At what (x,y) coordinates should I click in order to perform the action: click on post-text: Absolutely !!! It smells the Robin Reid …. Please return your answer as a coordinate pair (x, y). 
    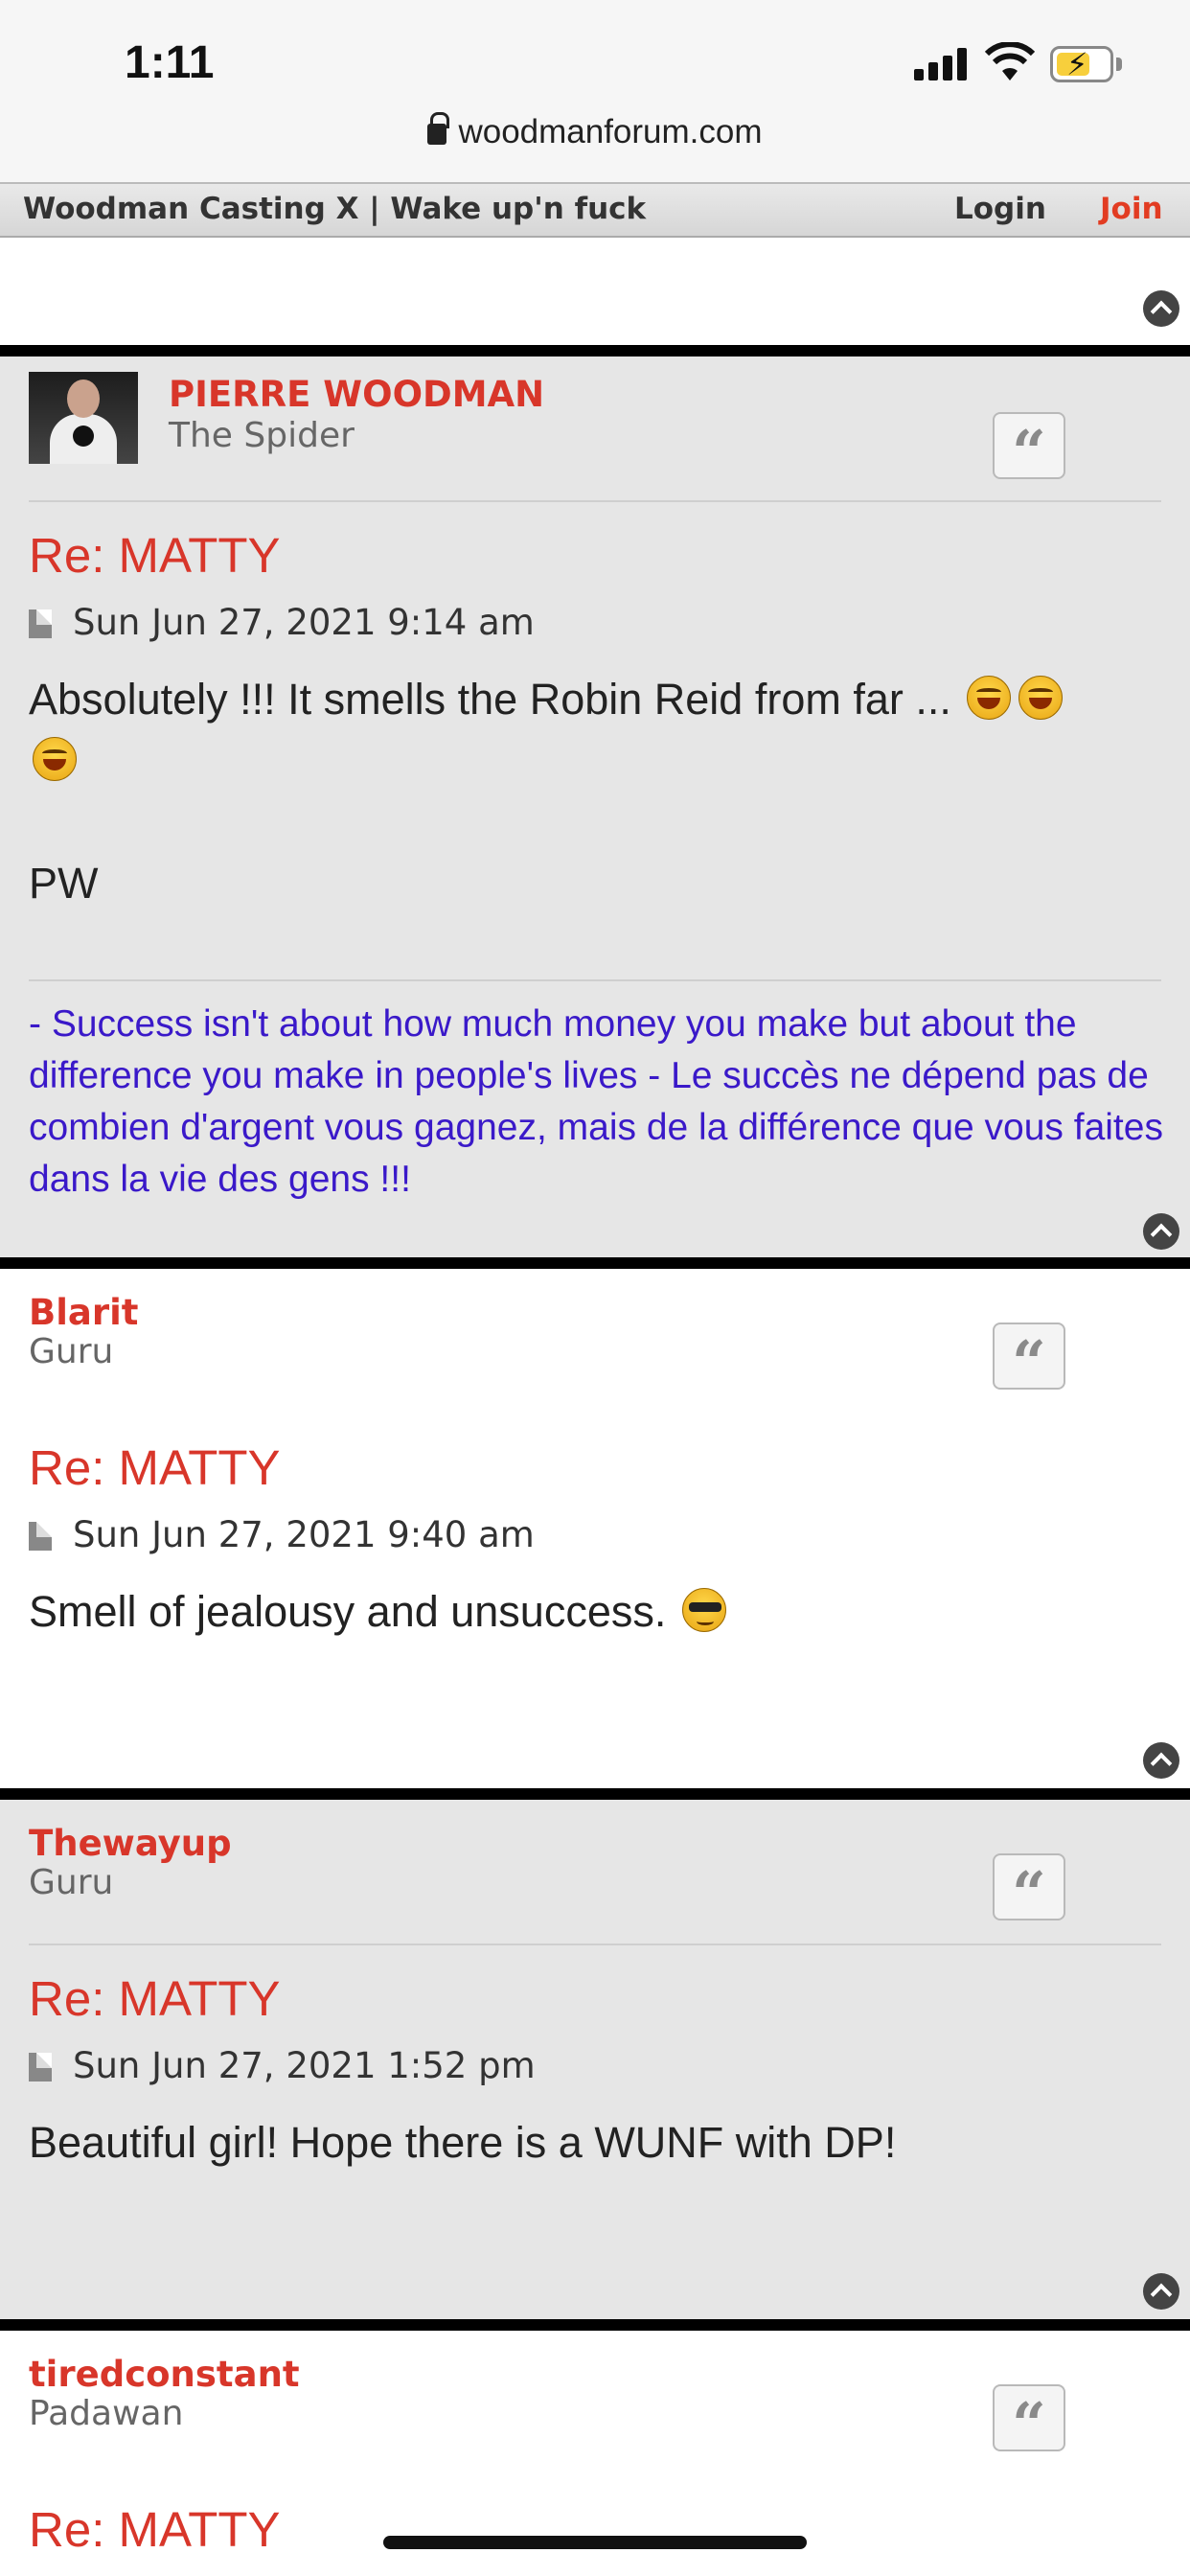
    Looking at the image, I should click on (490, 699).